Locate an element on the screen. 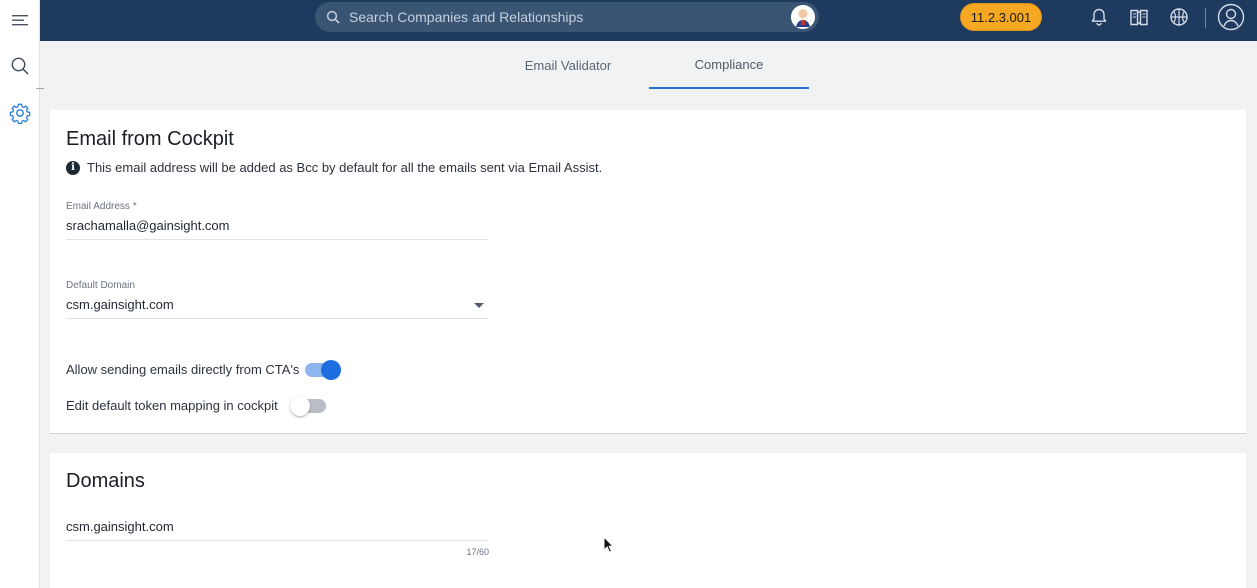  domain-input: csm.gainsight.com is located at coordinates (277, 530).